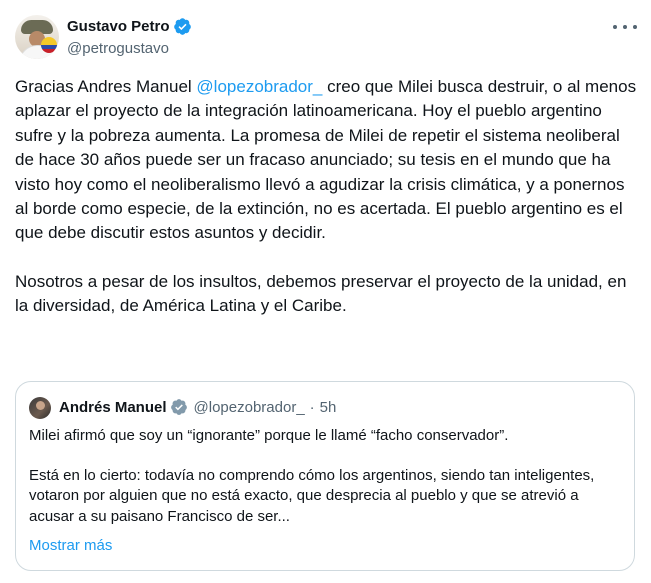 The width and height of the screenshot is (651, 583). I want to click on author-name-row: Gustavo Petro, so click(129, 26).